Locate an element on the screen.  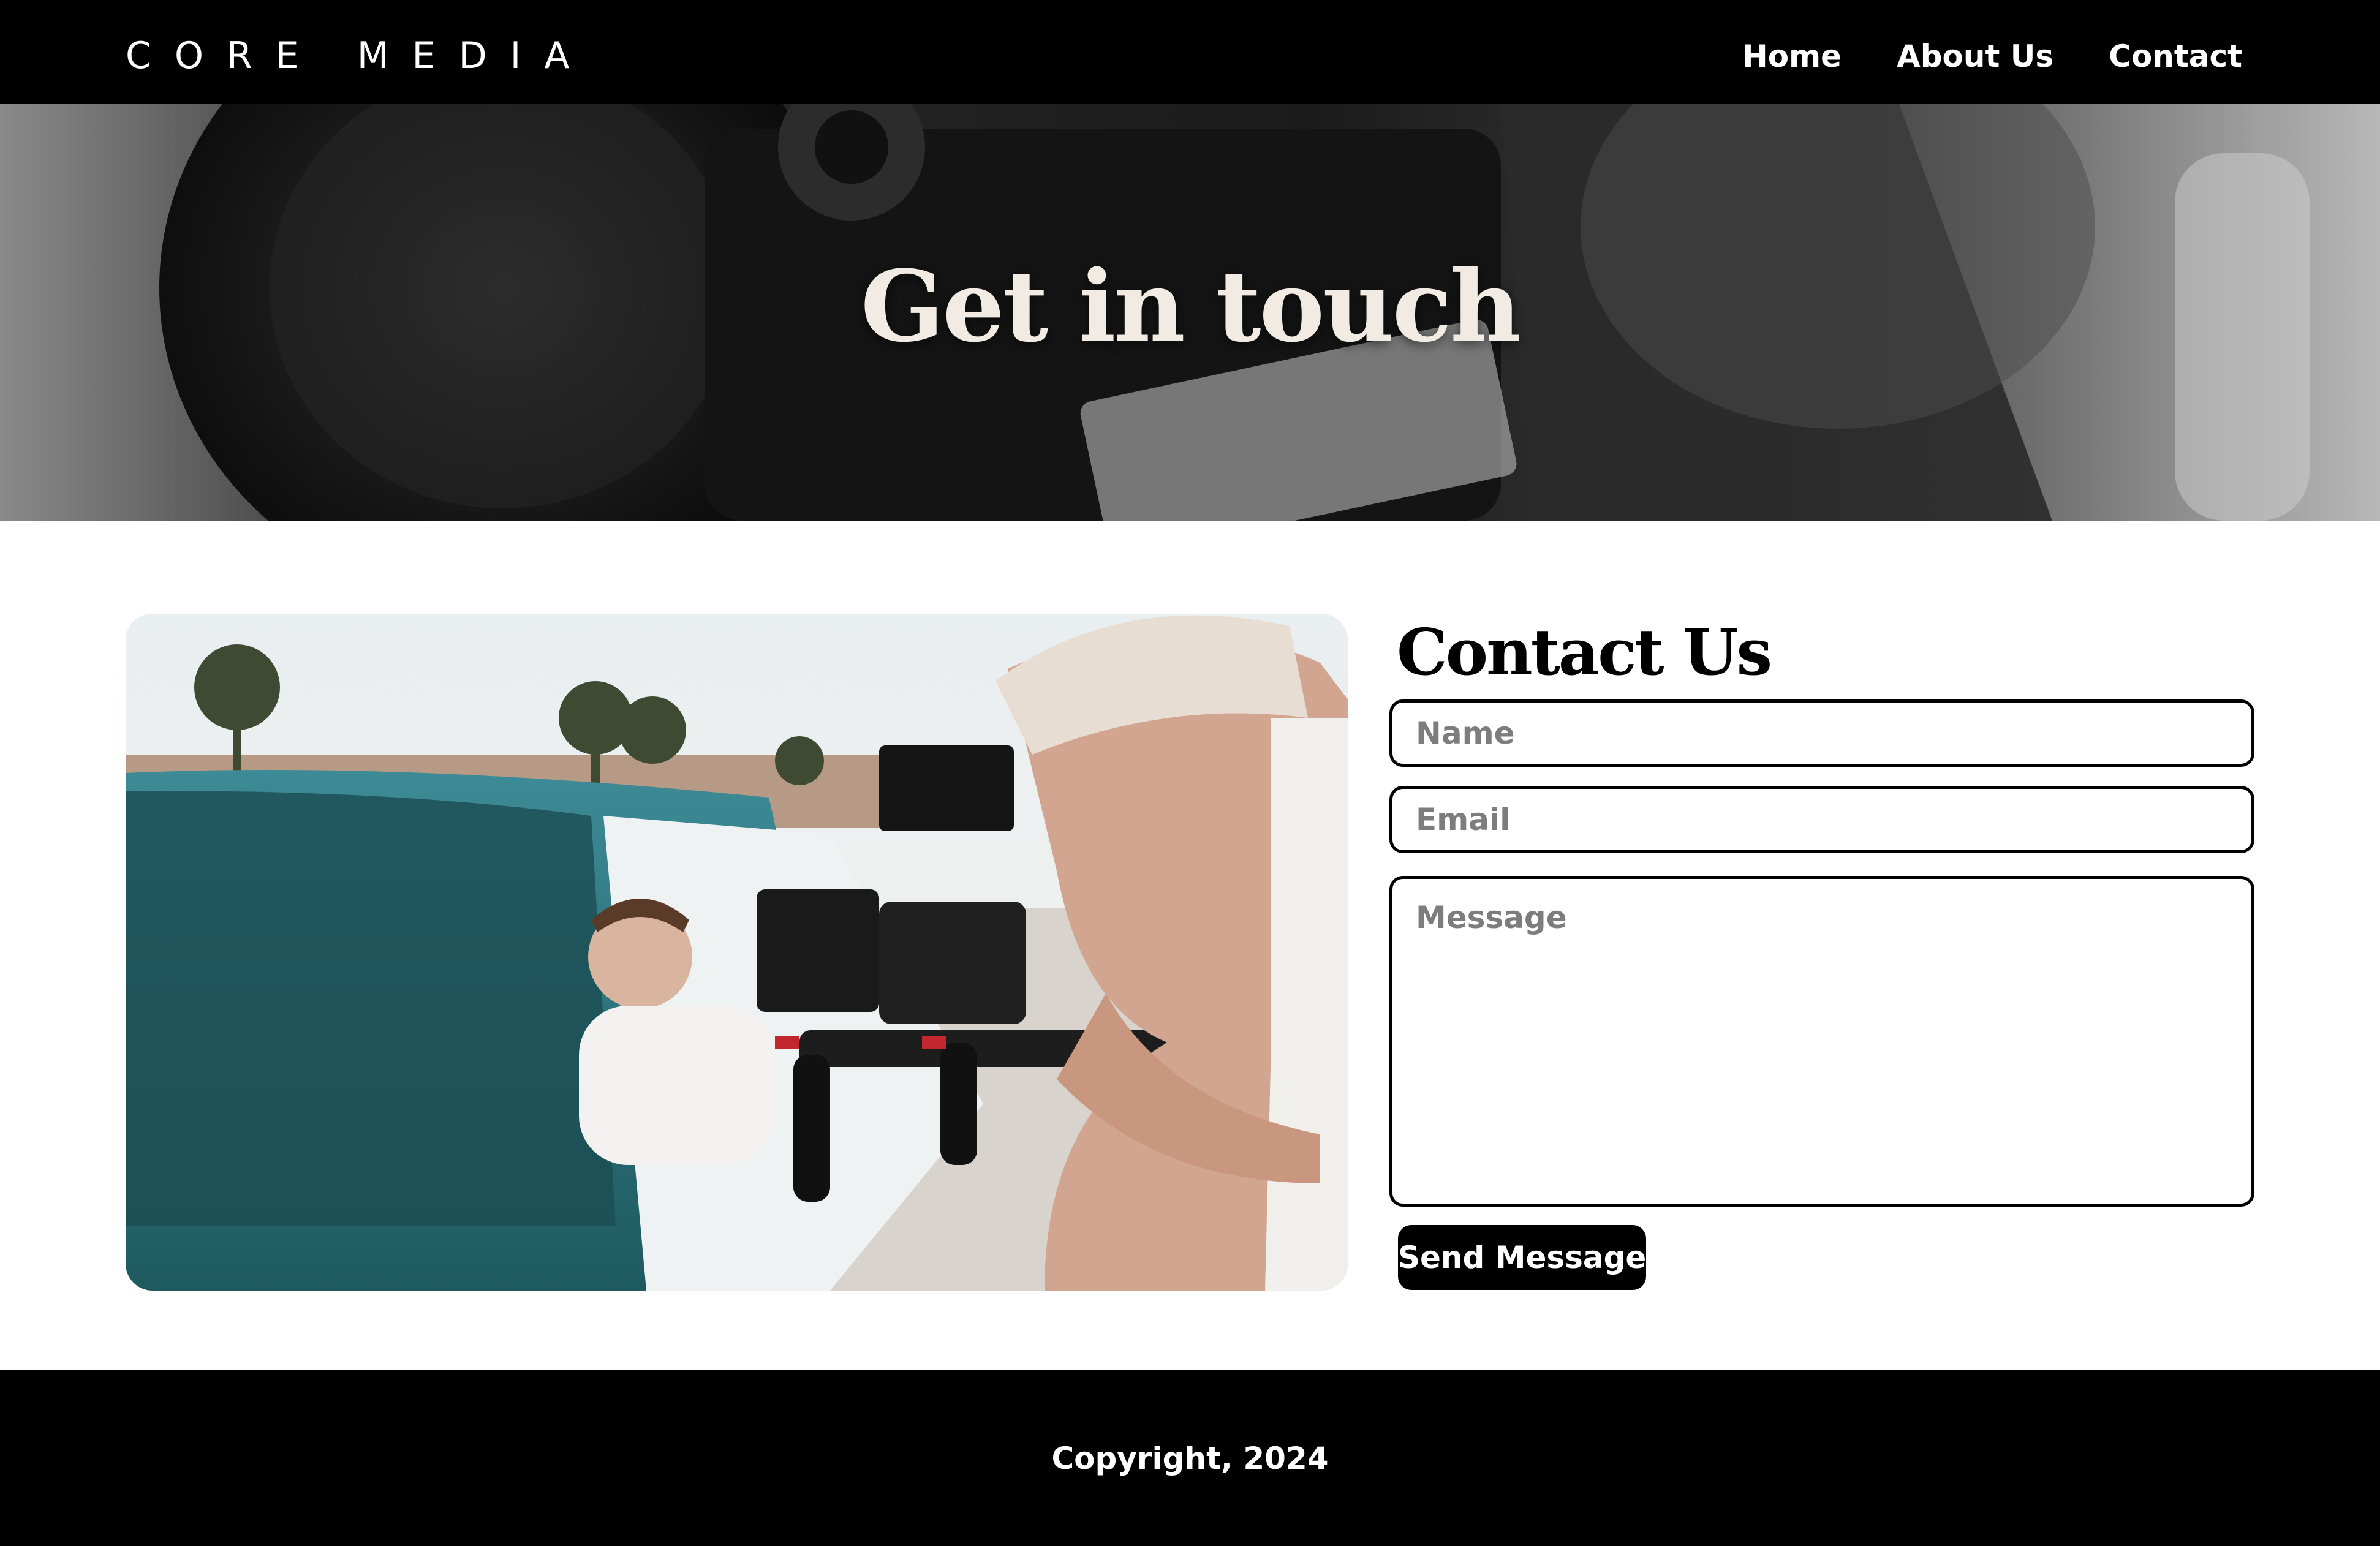
contact-heading: Contact Us is located at coordinates (1584, 652).